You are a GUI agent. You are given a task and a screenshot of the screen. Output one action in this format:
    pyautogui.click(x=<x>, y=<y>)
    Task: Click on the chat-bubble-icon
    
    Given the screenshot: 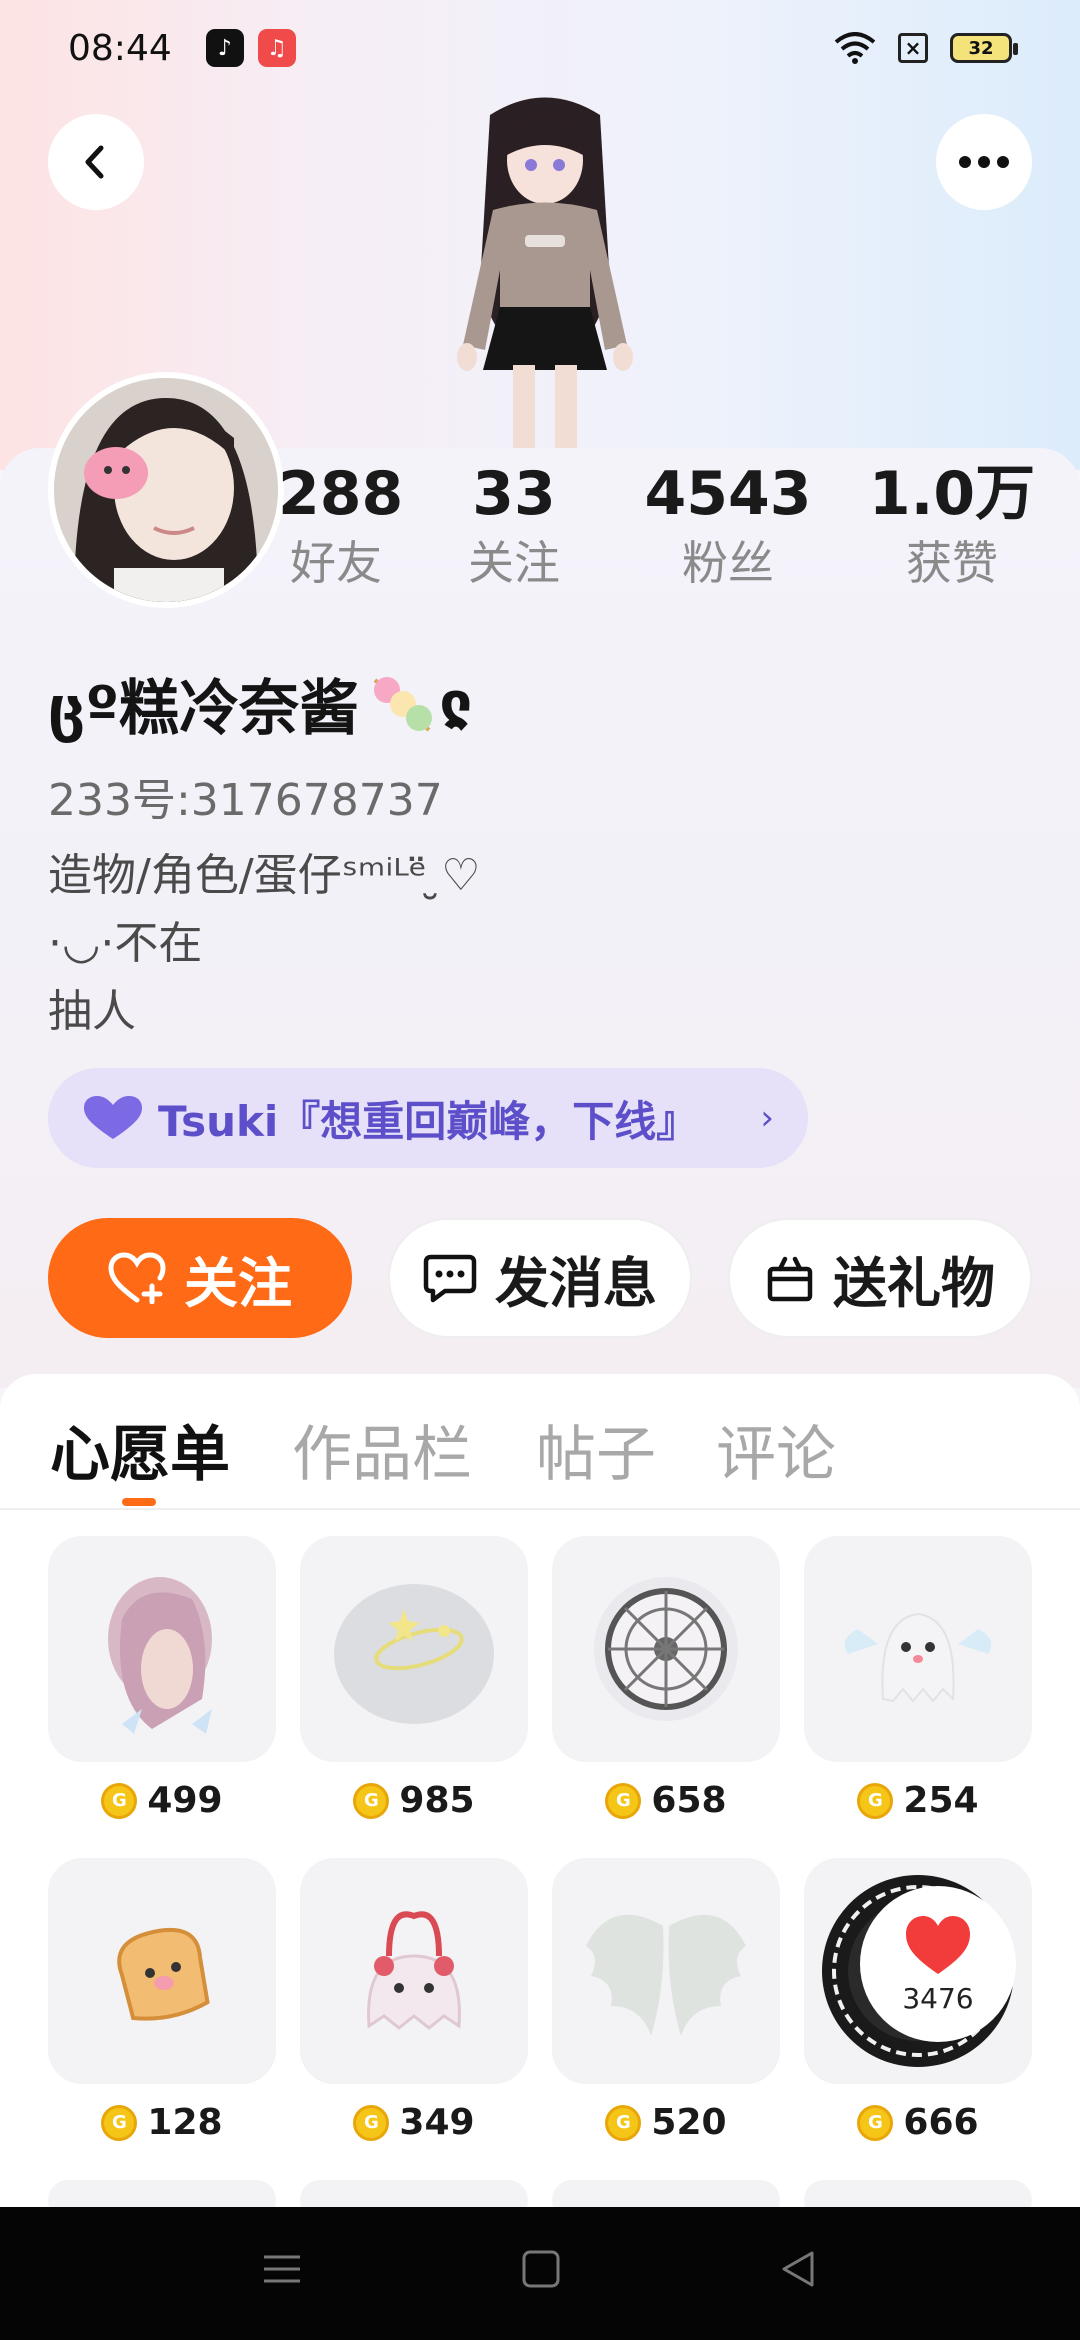 What is the action you would take?
    pyautogui.click(x=450, y=1278)
    